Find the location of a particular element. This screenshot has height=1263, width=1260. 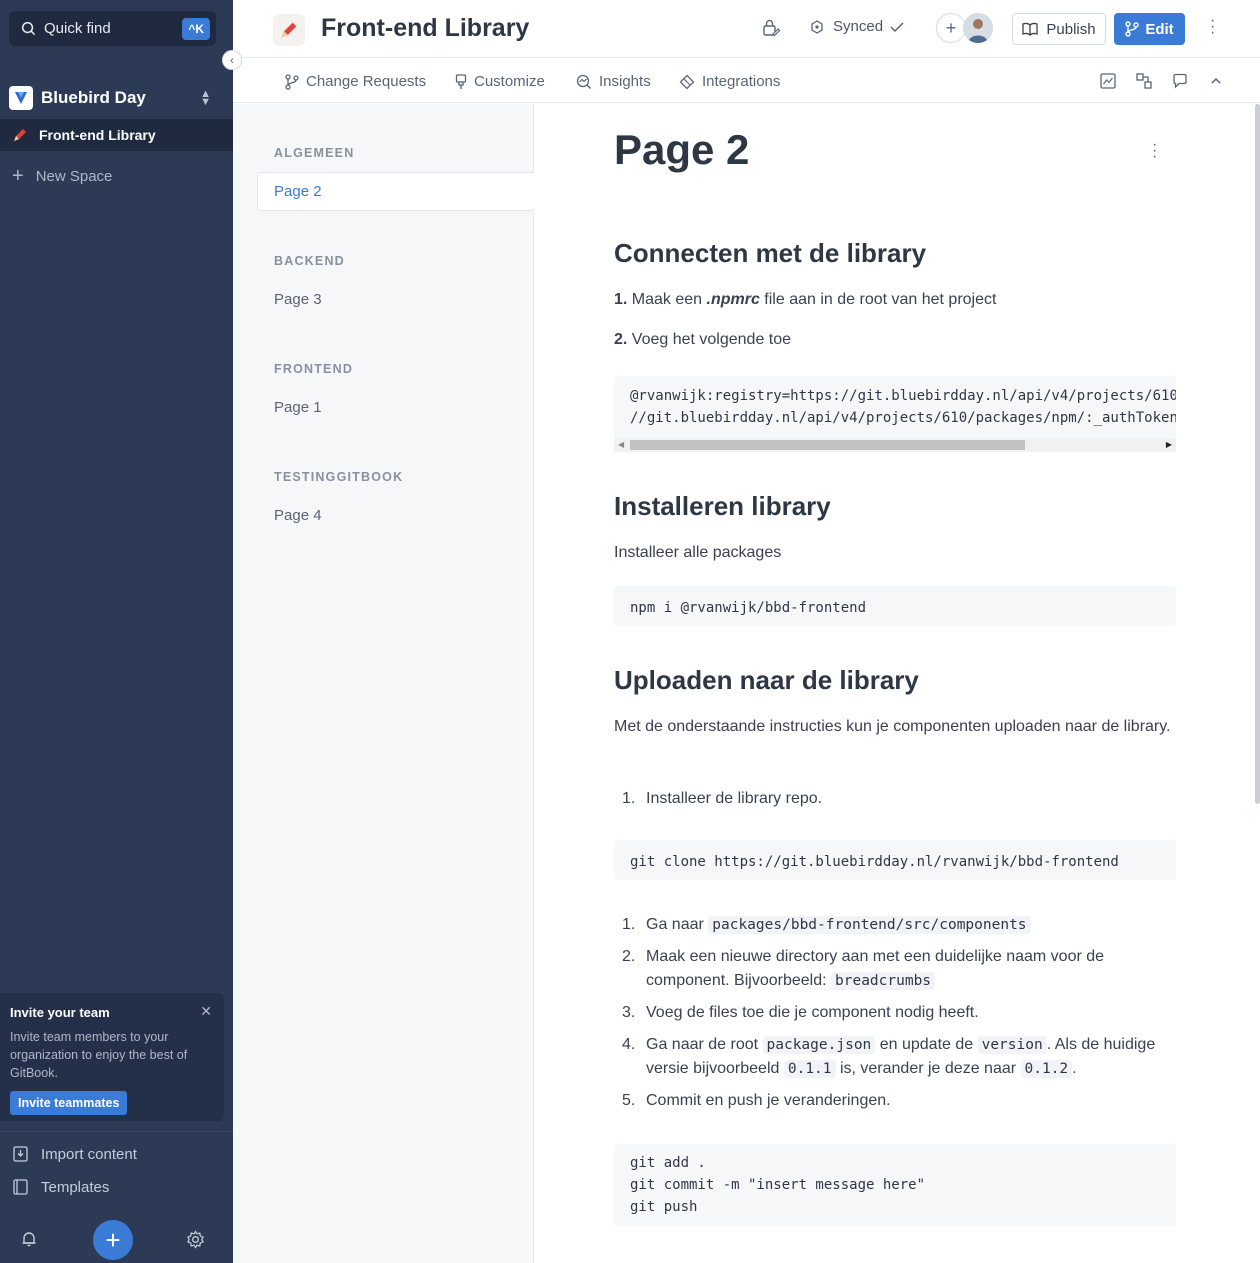

step-2: 2. Voeg het volgende toe is located at coordinates (895, 340).